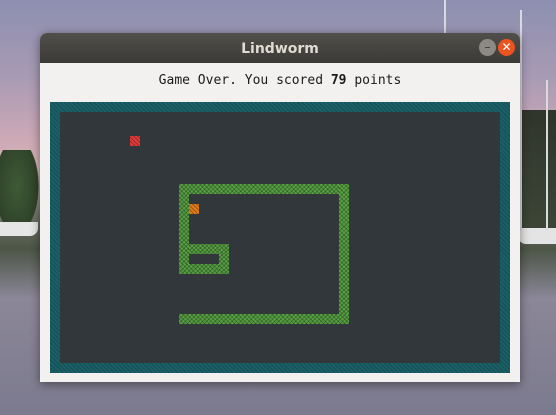  Describe the element at coordinates (194, 209) in the screenshot. I see `snake-head` at that location.